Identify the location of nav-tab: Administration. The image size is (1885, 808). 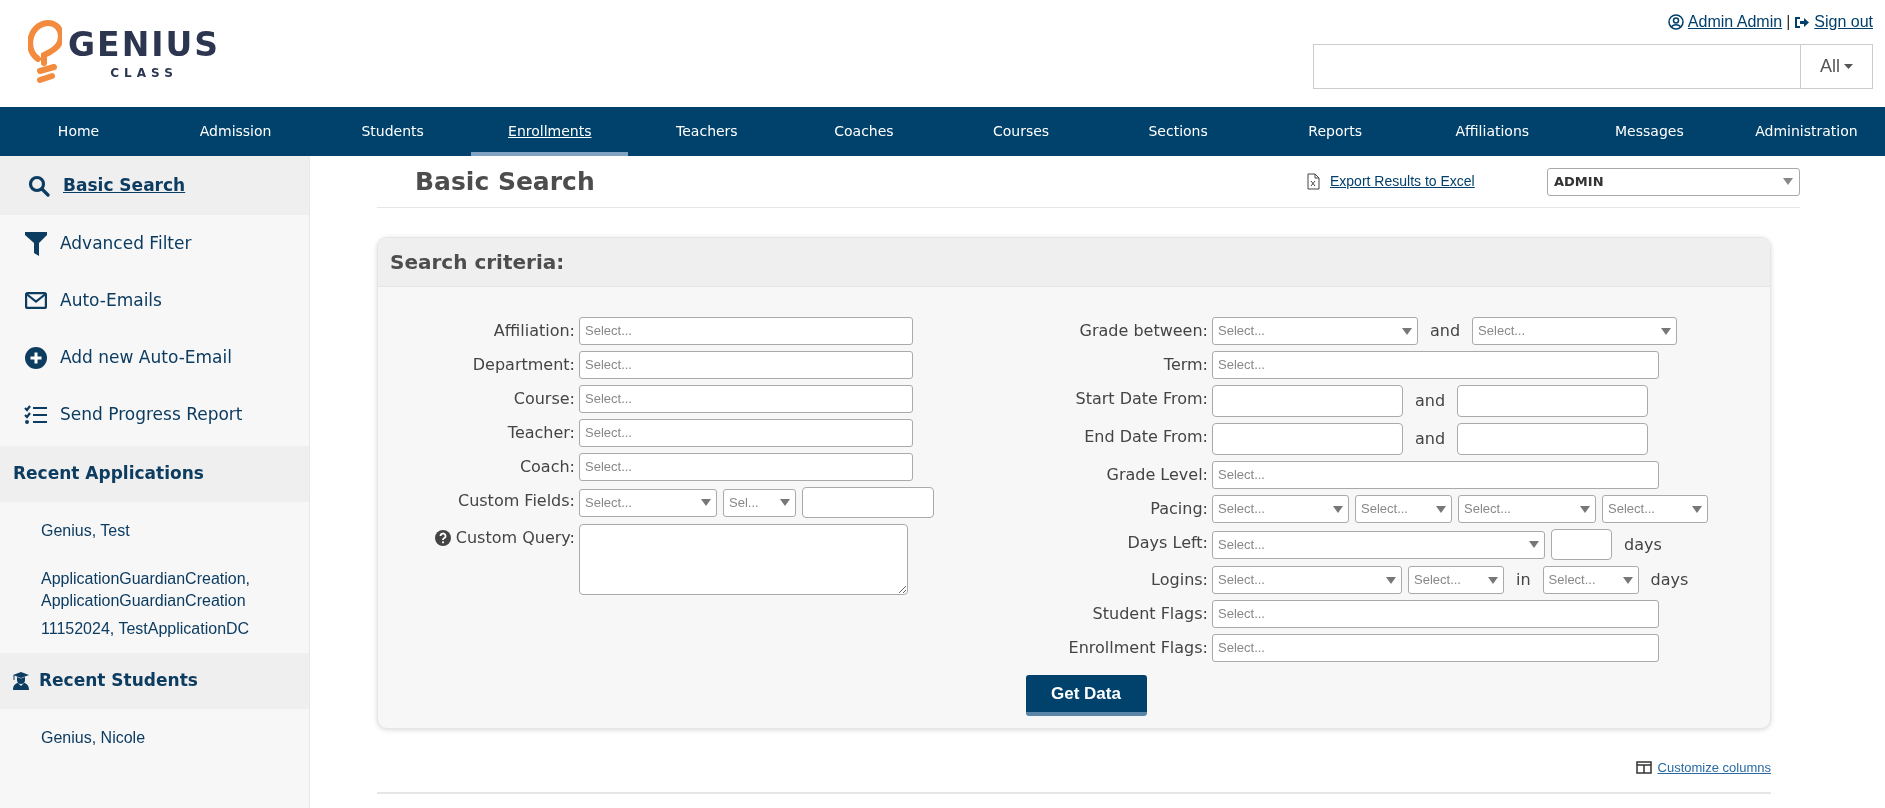
(1806, 131).